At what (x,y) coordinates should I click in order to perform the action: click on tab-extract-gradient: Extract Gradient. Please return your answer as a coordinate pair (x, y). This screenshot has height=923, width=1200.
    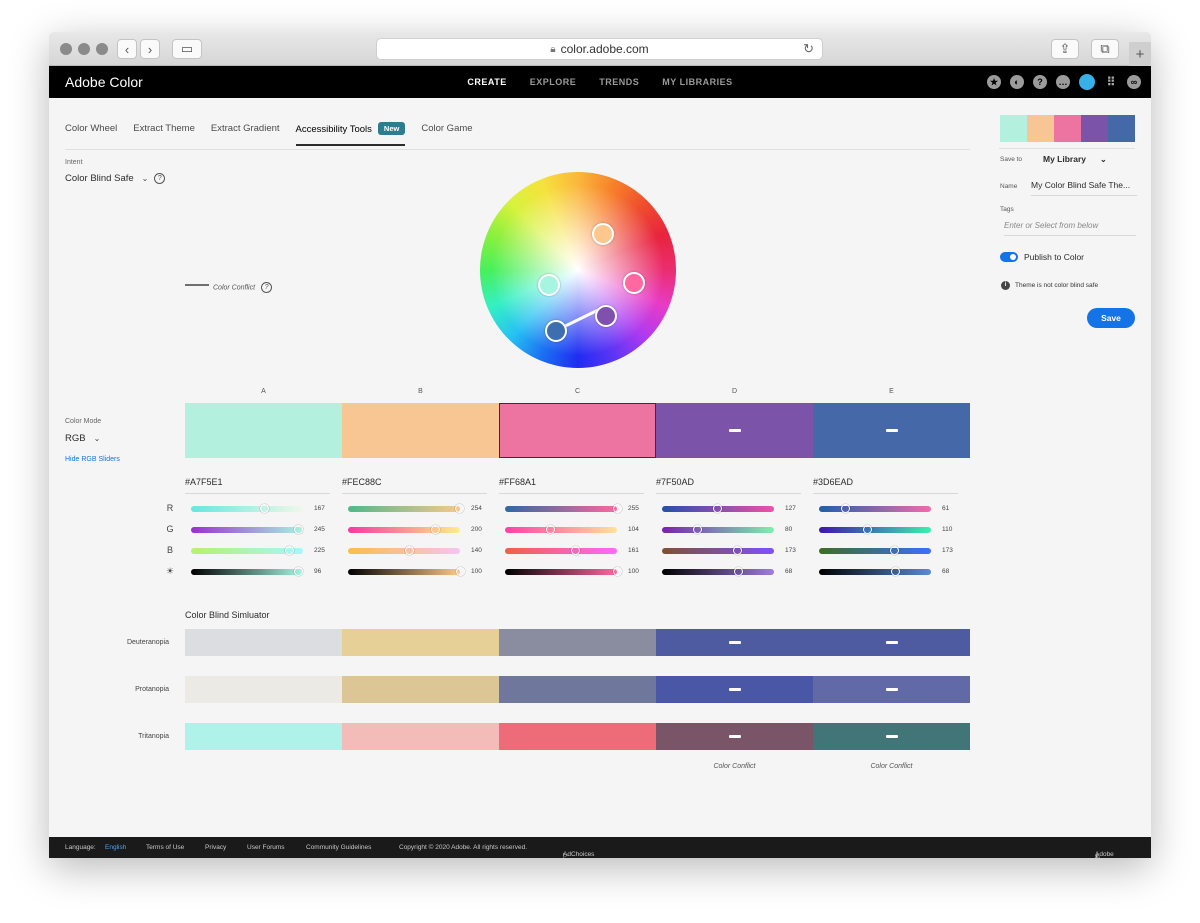
    Looking at the image, I should click on (245, 132).